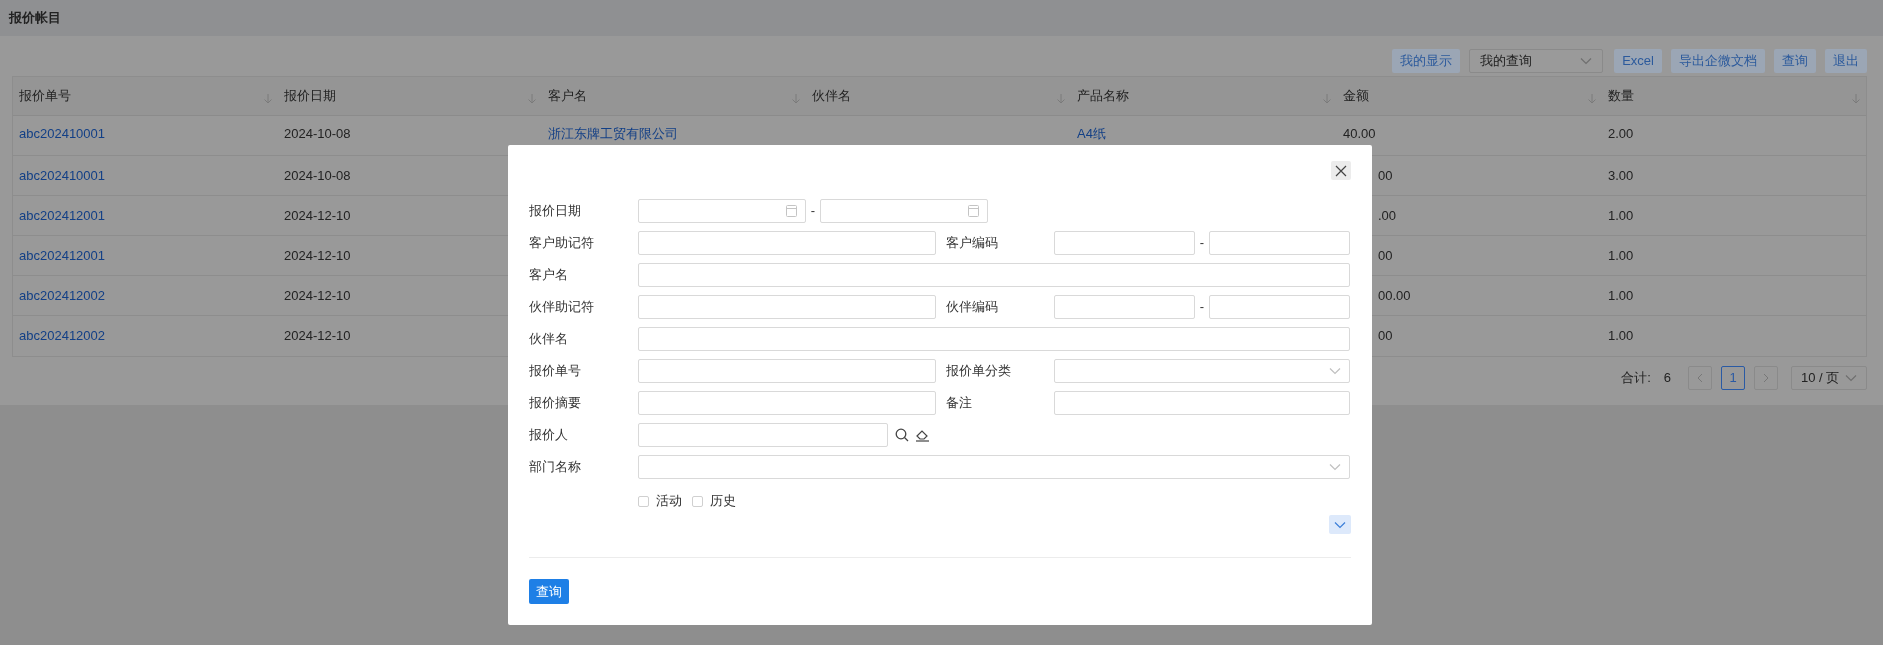 The width and height of the screenshot is (1883, 645). I want to click on eraser-icon, so click(922, 435).